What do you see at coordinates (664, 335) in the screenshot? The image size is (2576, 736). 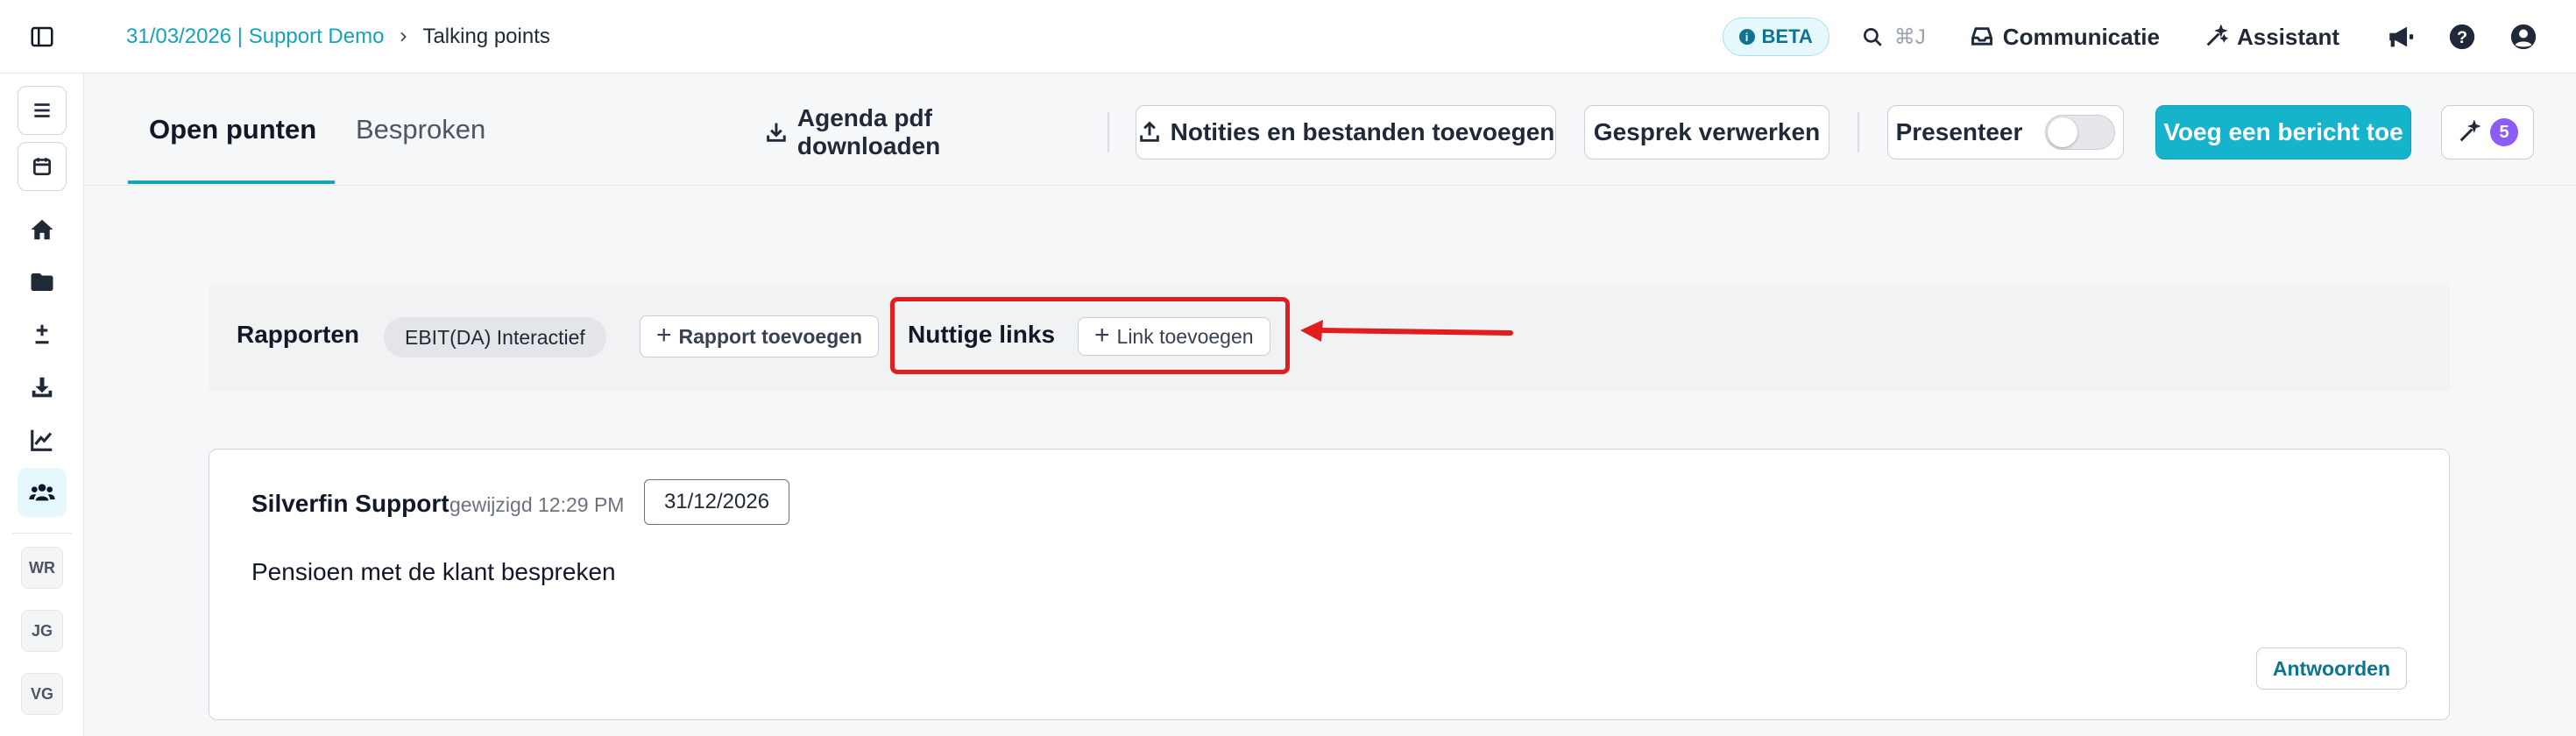 I see `plus-icon: +` at bounding box center [664, 335].